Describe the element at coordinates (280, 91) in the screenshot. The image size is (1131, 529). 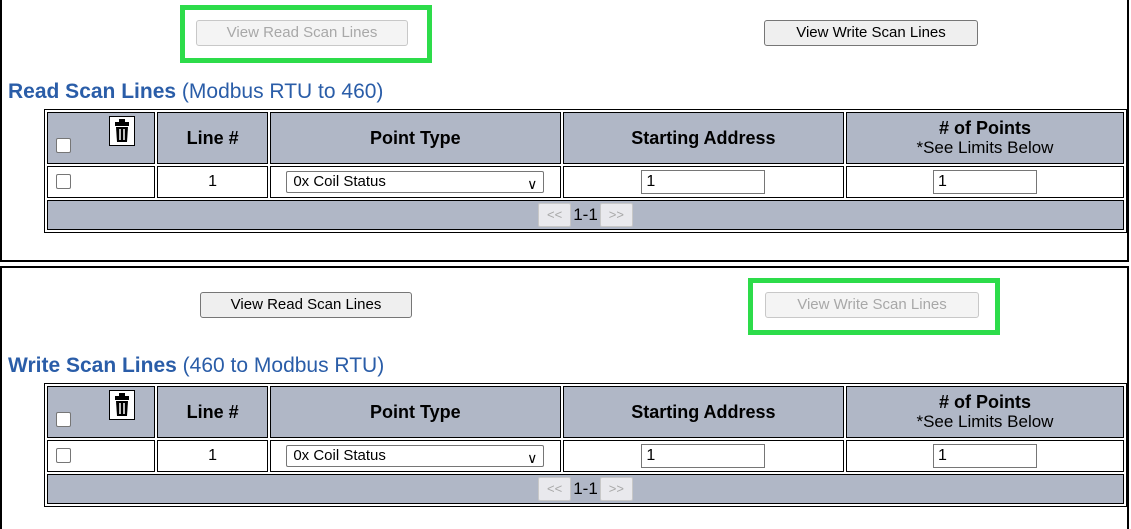
I see `section-title-subtitle: (Modbus RTU to 460)` at that location.